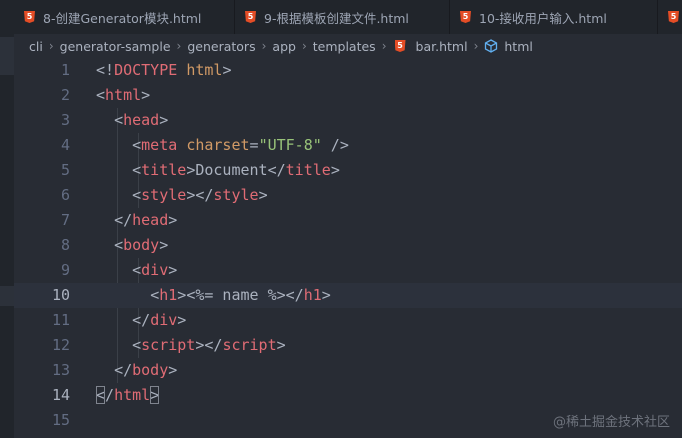  I want to click on line-number: 2, so click(65, 95).